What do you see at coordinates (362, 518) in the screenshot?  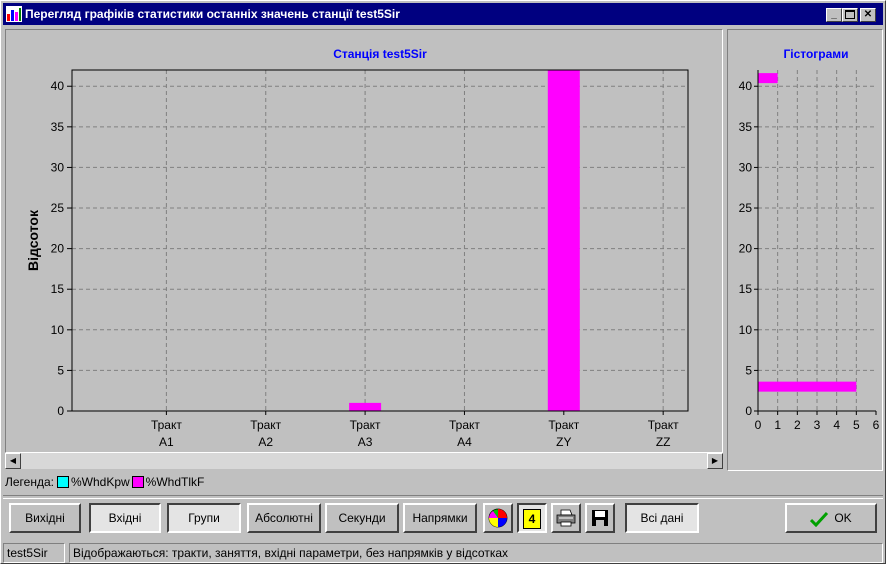 I see `seconds-button: Секунди` at bounding box center [362, 518].